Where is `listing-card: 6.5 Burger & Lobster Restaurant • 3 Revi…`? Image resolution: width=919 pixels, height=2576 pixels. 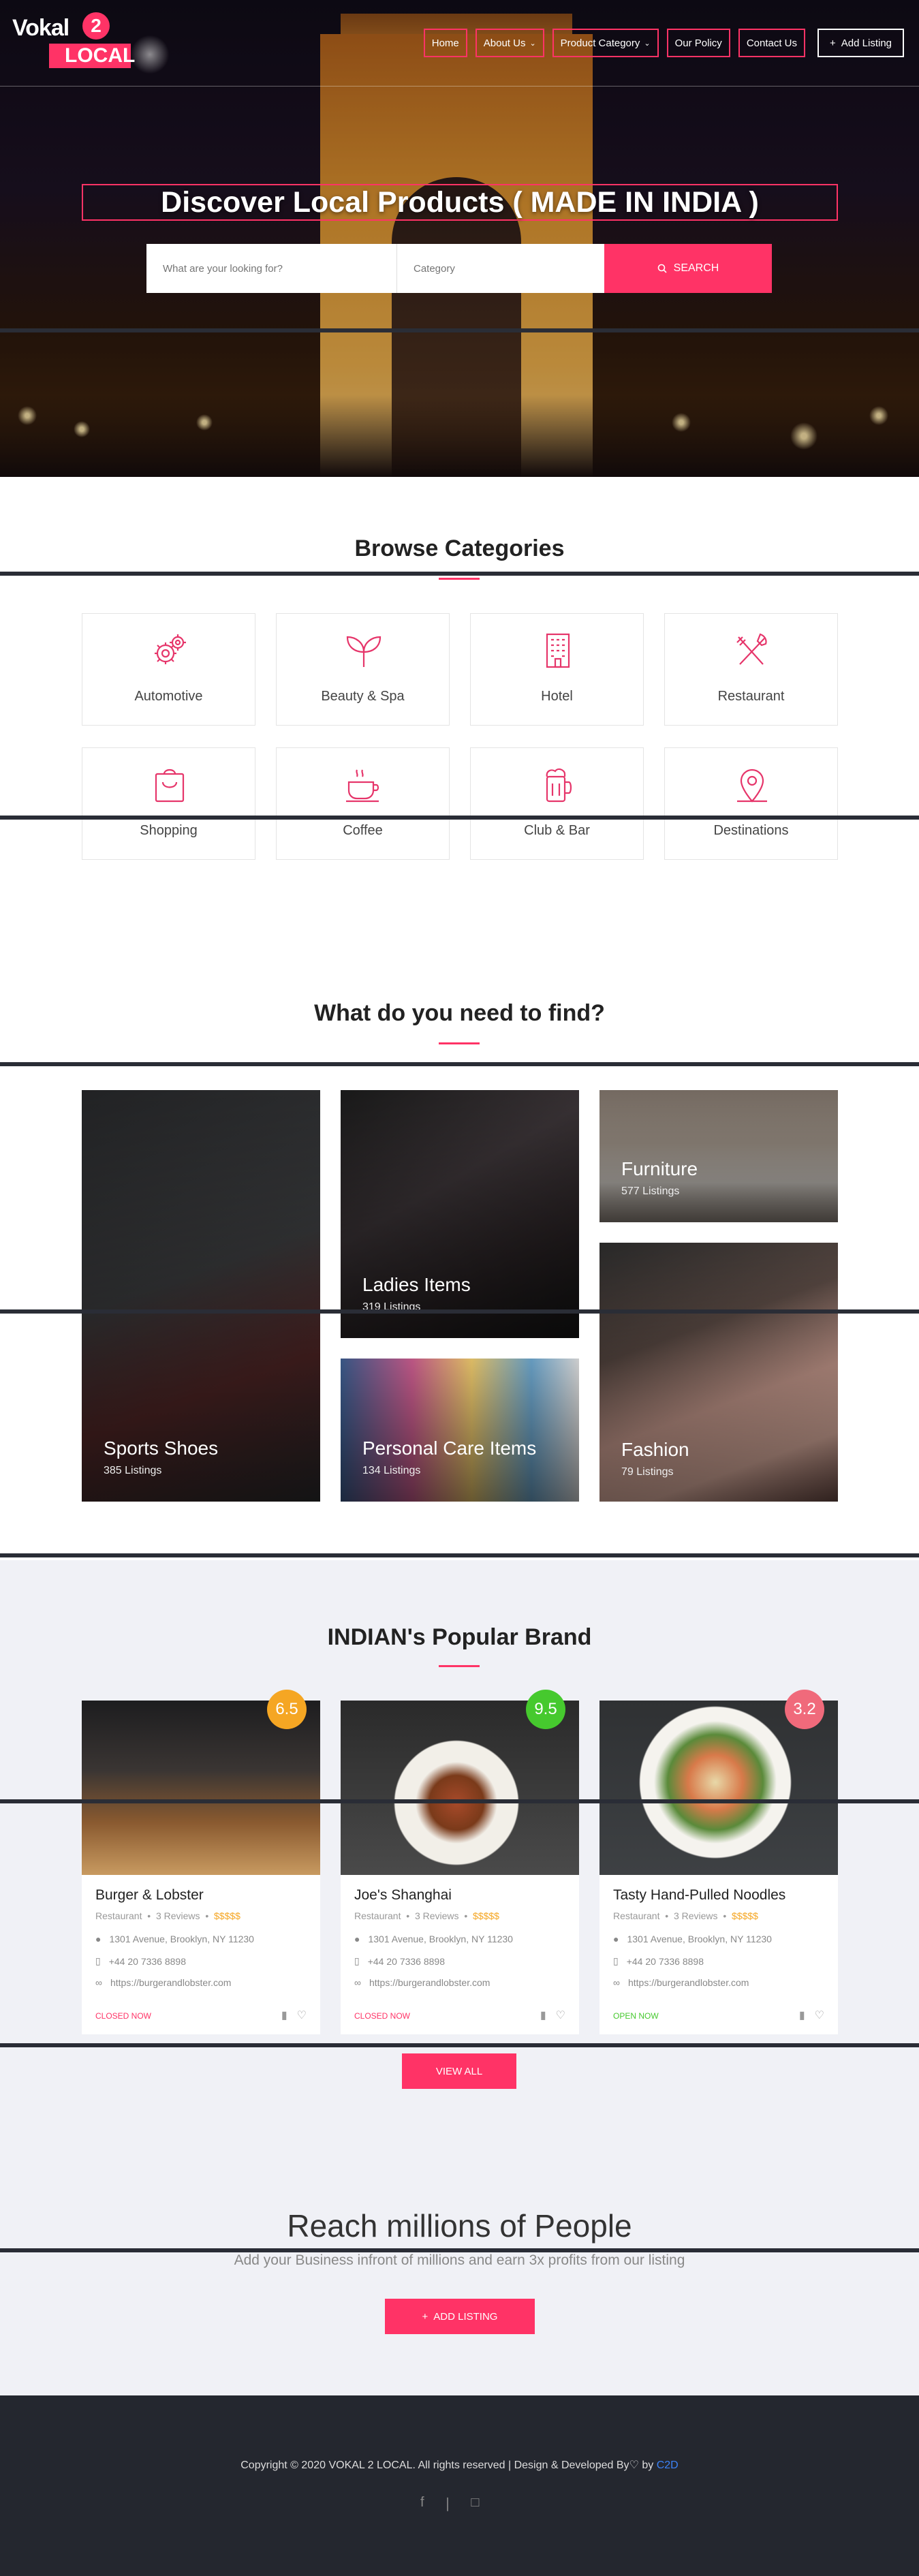
listing-card: 6.5 Burger & Lobster Restaurant • 3 Revi… is located at coordinates (201, 1862).